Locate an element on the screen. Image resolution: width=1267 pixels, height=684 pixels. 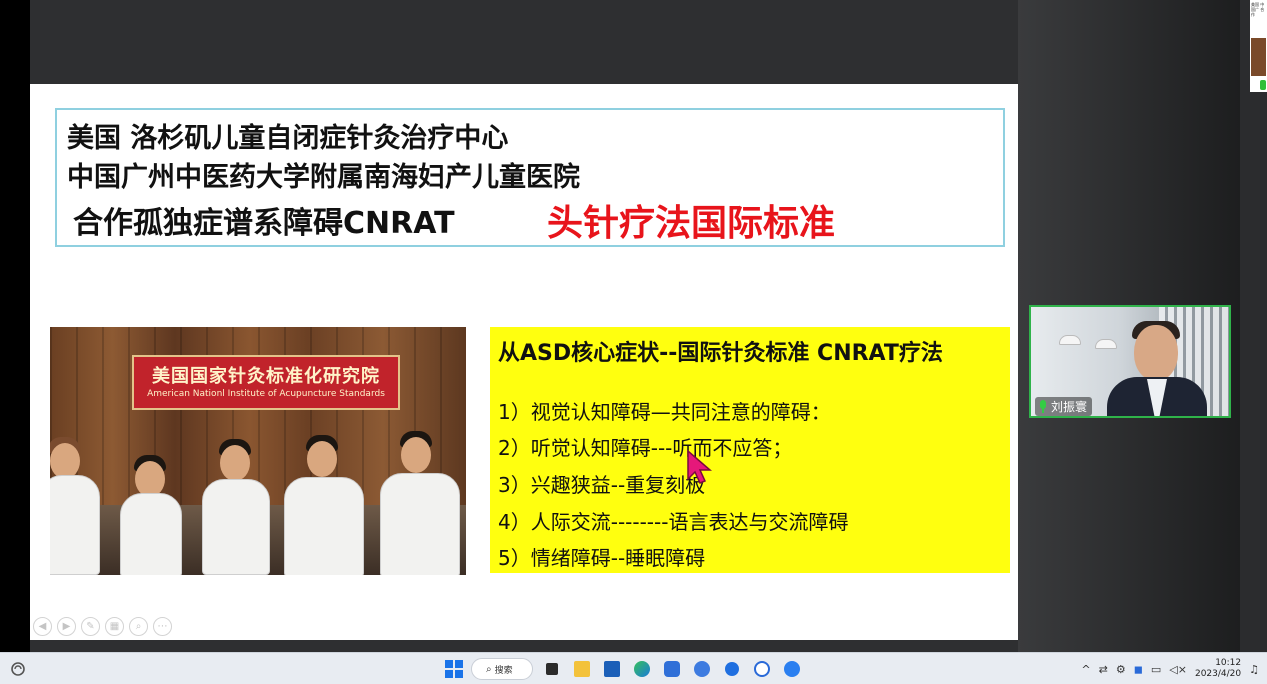
panel-item: 1）视觉认知障碍—共同注意的障碍： is located at coordinates (664, 412).